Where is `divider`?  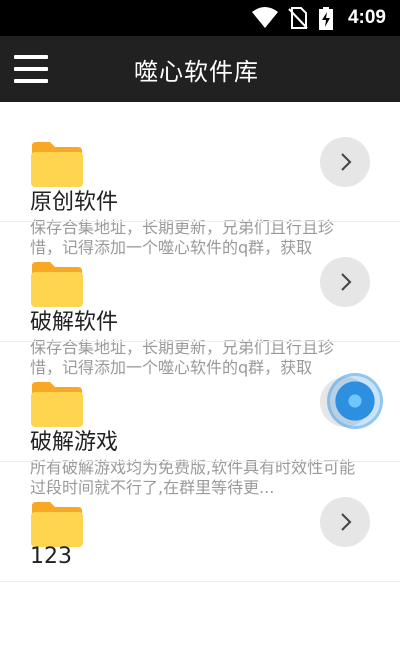
divider is located at coordinates (200, 581).